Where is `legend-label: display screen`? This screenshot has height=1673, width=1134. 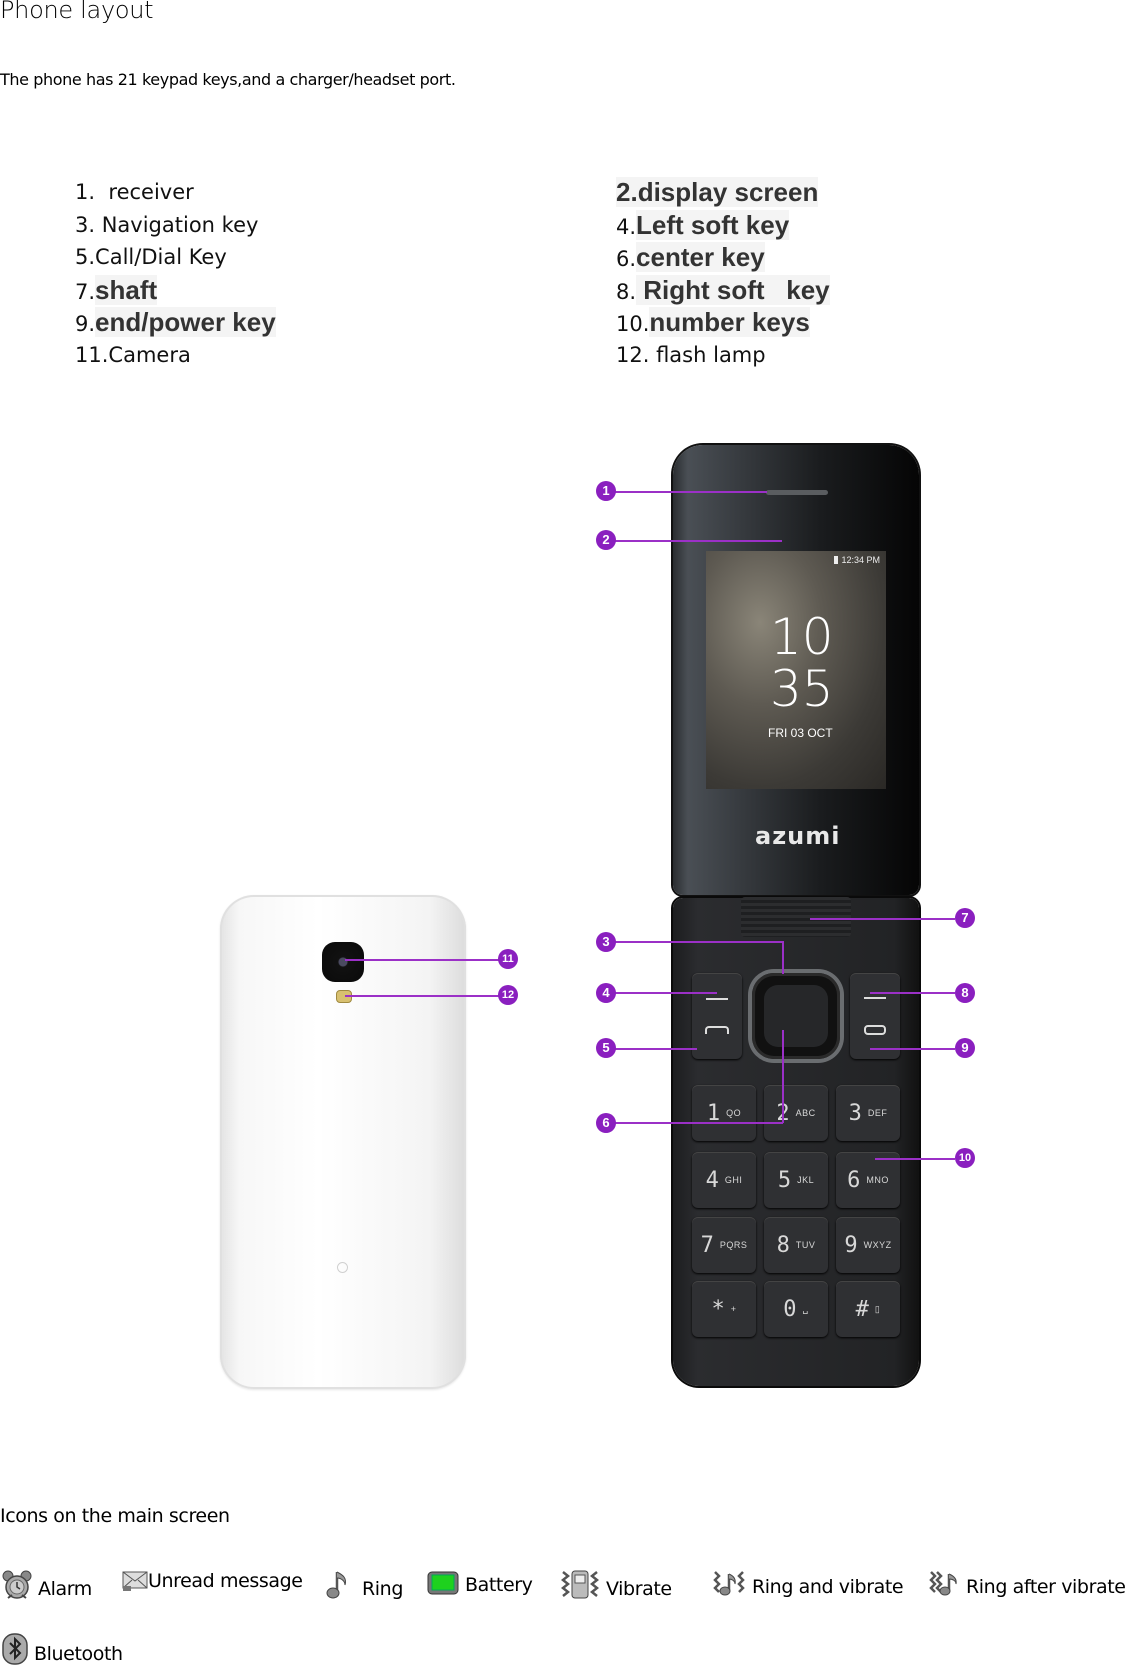 legend-label: display screen is located at coordinates (728, 192).